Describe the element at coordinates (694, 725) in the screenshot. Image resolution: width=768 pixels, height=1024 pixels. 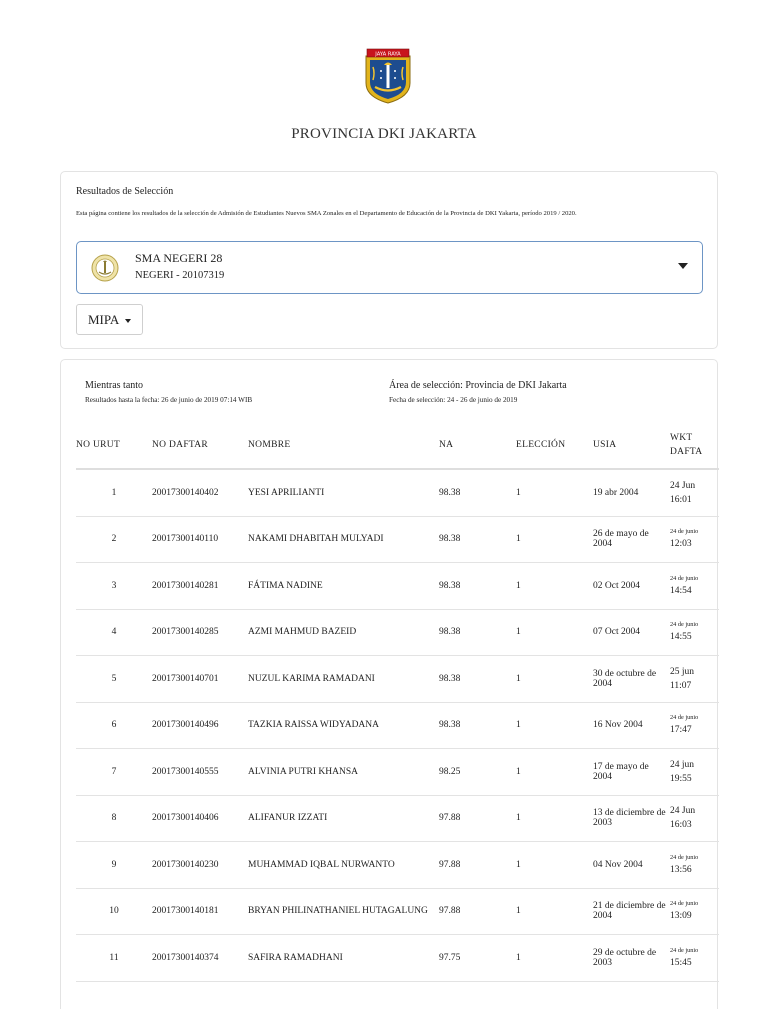
I see `cell-wkt-daftar: 24 de junio 17:47` at that location.